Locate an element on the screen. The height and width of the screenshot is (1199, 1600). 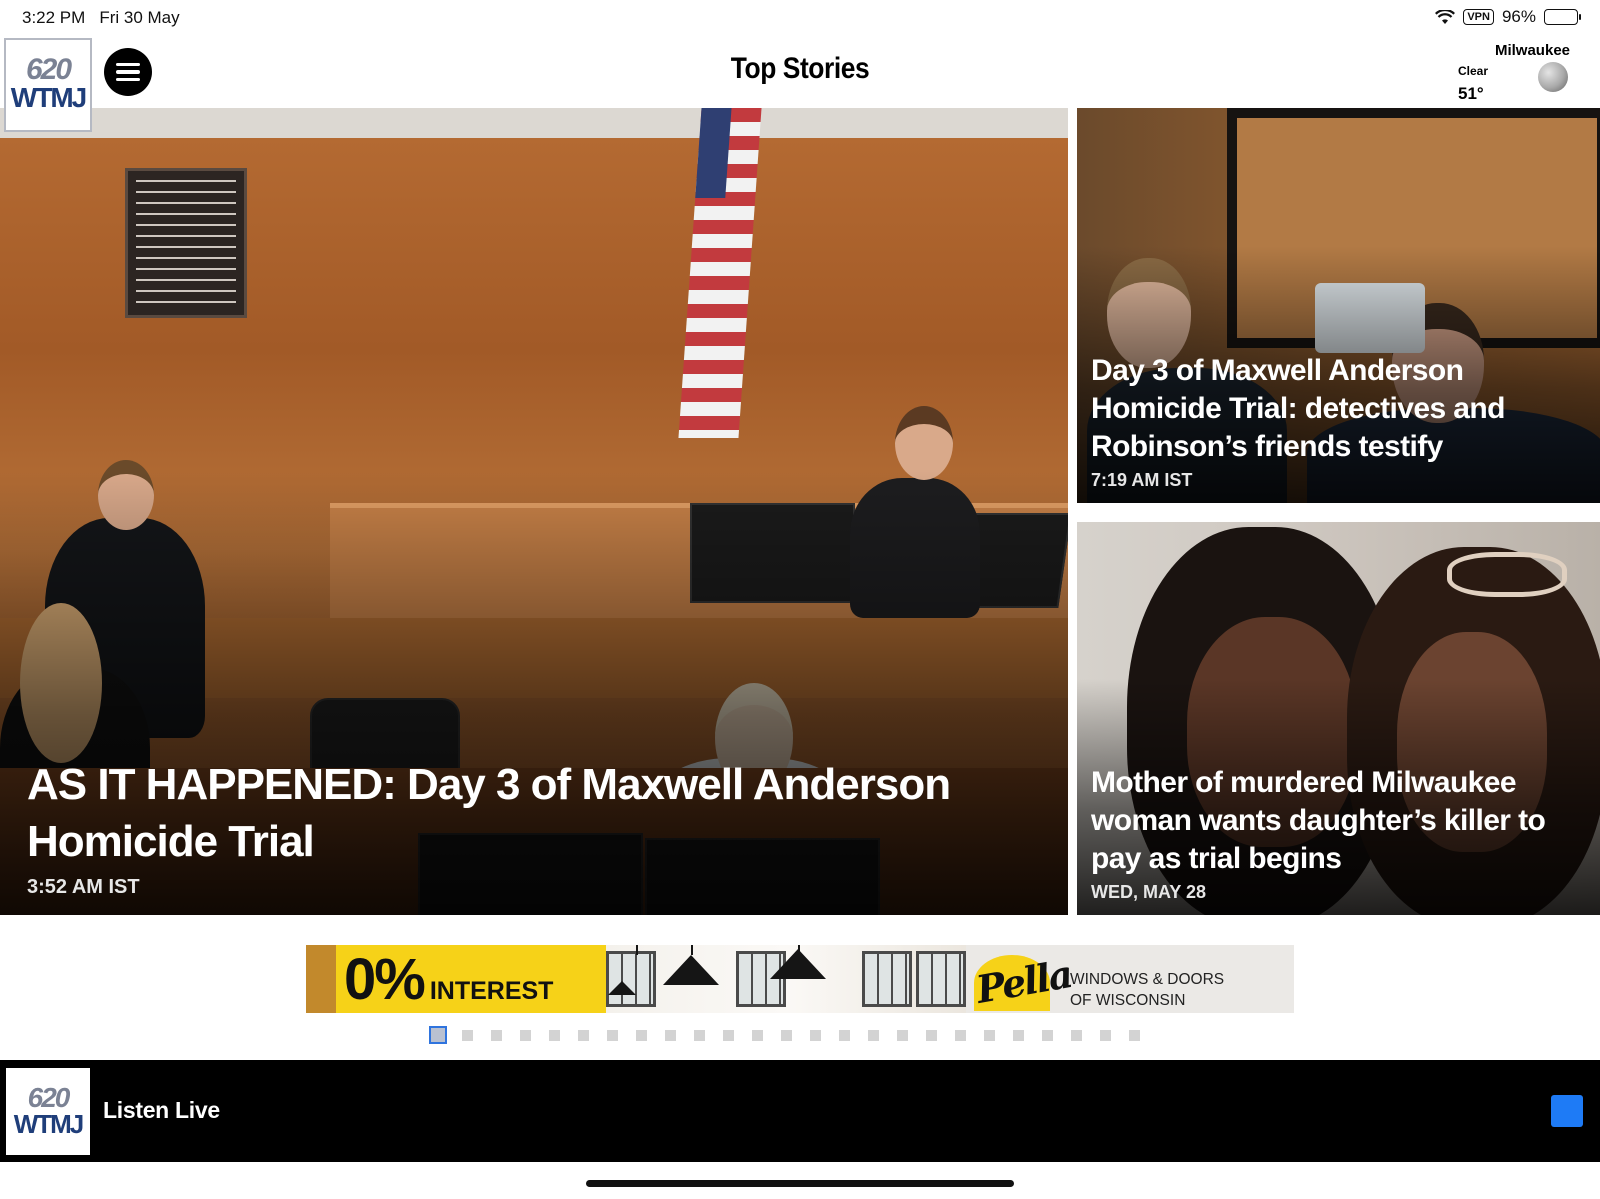
player-station-logo: 620 WTMJ is located at coordinates (48, 1111).